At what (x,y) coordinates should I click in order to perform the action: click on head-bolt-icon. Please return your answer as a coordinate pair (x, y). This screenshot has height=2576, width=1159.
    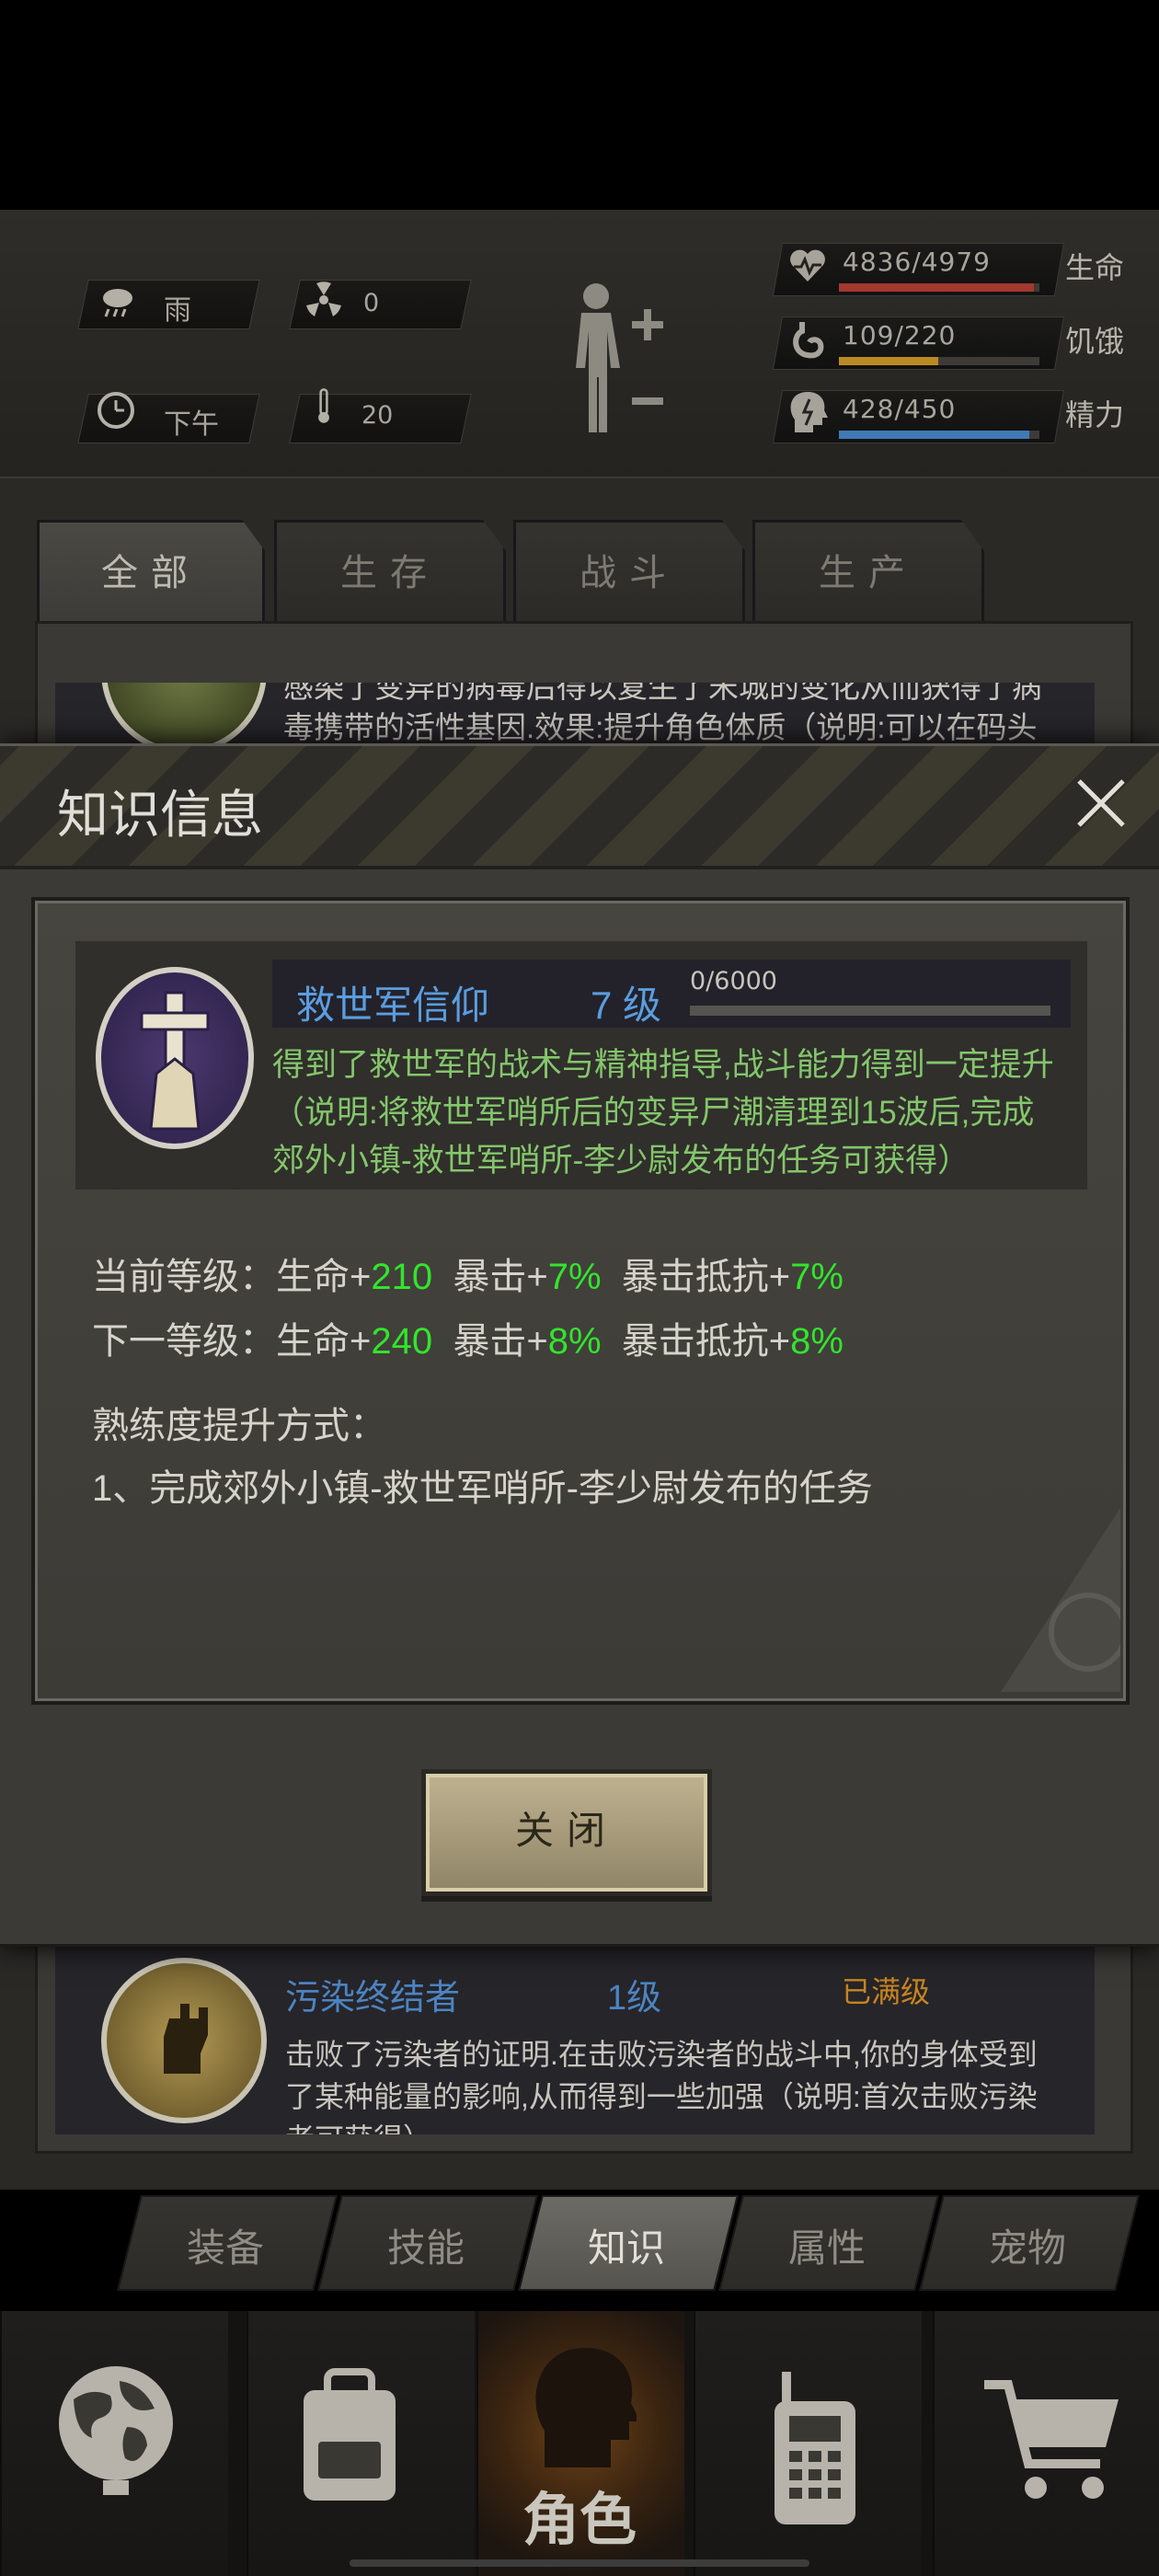
    Looking at the image, I should click on (809, 412).